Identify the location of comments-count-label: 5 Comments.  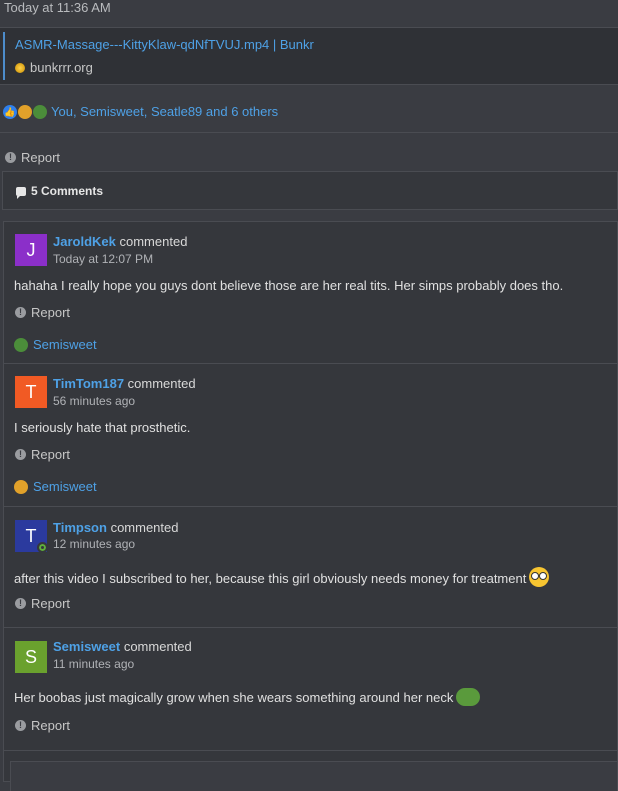
(67, 191).